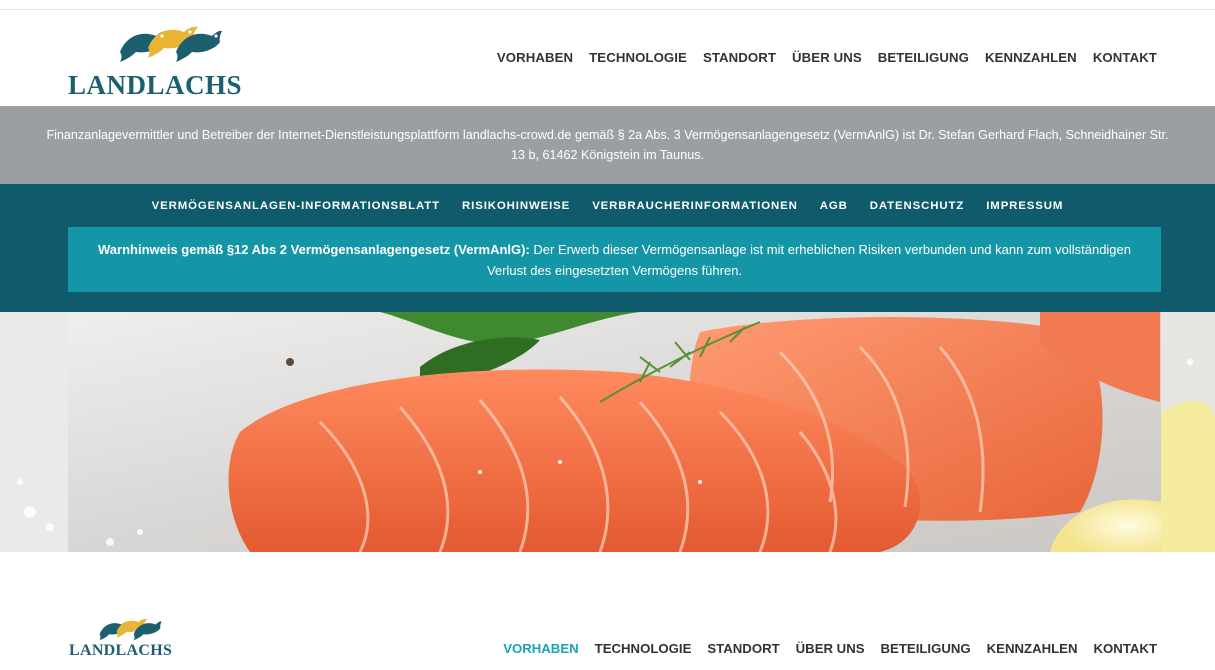 The width and height of the screenshot is (1215, 670). What do you see at coordinates (171, 44) in the screenshot?
I see `fish-logo-icon` at bounding box center [171, 44].